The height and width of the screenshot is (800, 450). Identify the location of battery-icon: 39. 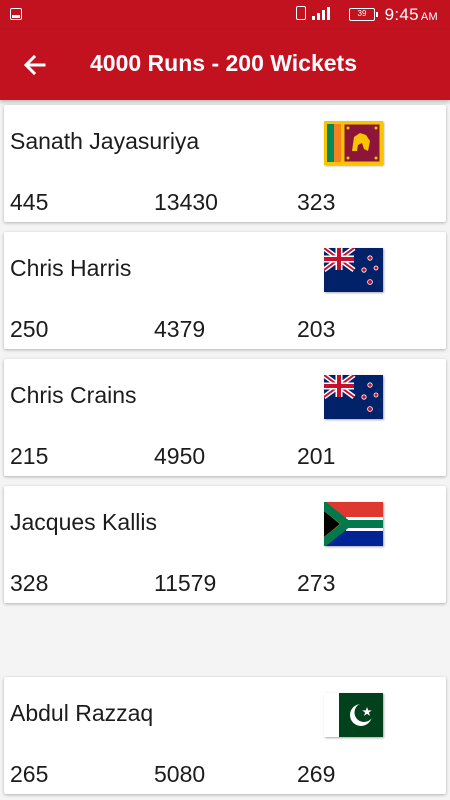
(363, 14).